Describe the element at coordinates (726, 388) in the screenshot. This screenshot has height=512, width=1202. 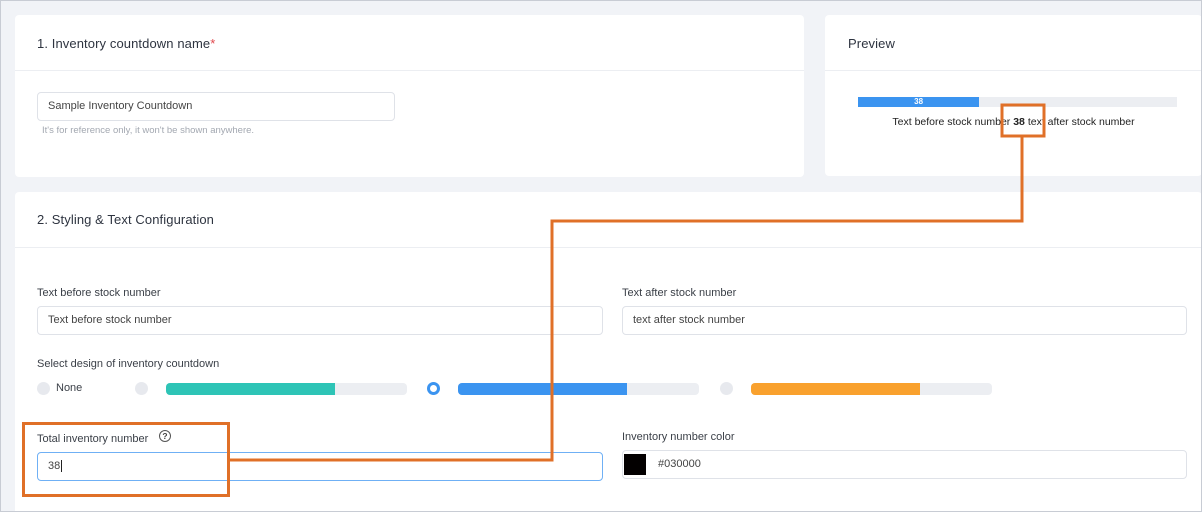
I see `design-orange-radio` at that location.